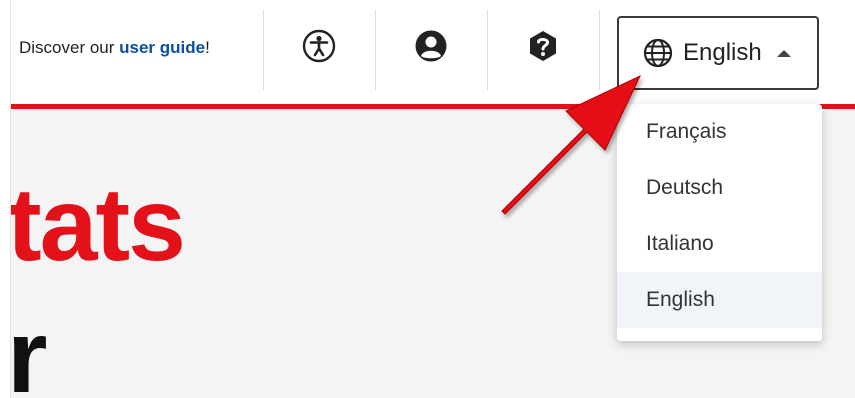 This screenshot has height=398, width=855. What do you see at coordinates (719, 132) in the screenshot?
I see `language-option-francais: Français` at bounding box center [719, 132].